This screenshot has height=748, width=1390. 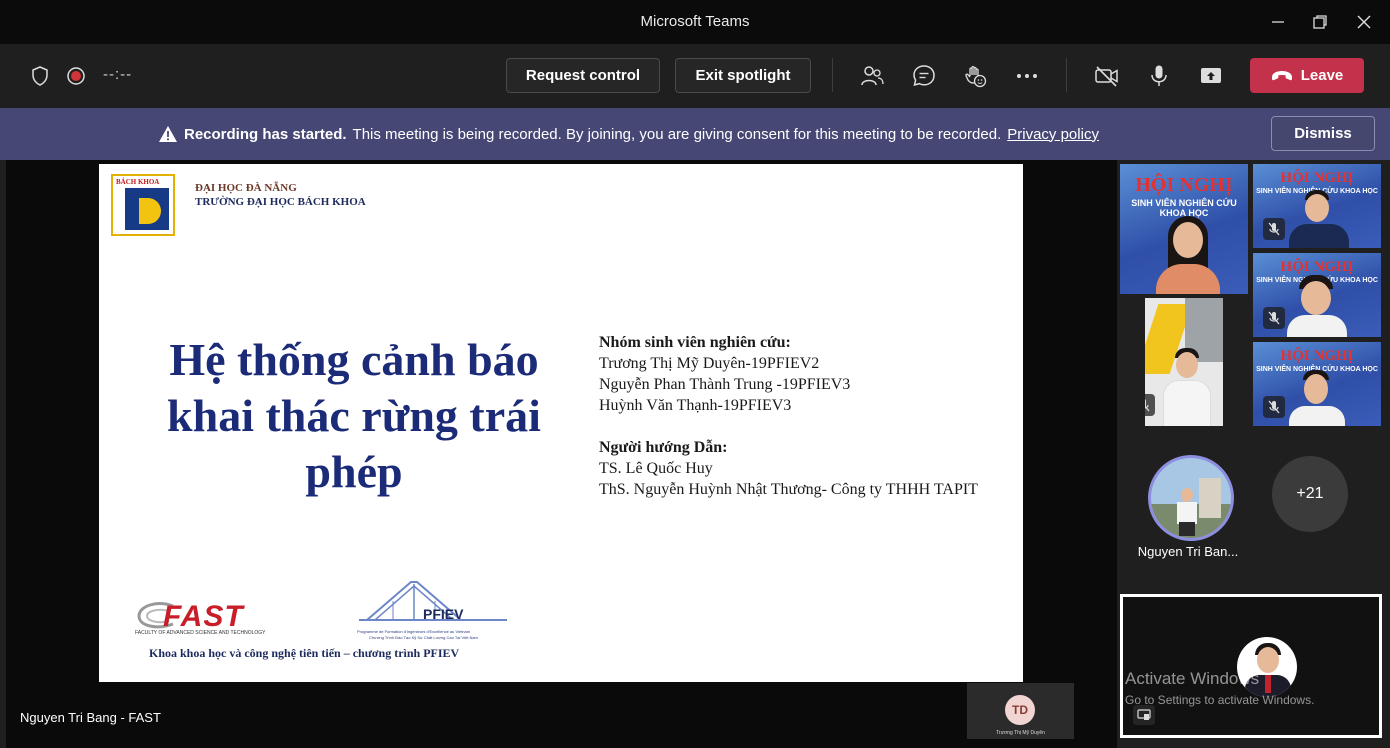 What do you see at coordinates (872, 76) in the screenshot?
I see `participants-icon` at bounding box center [872, 76].